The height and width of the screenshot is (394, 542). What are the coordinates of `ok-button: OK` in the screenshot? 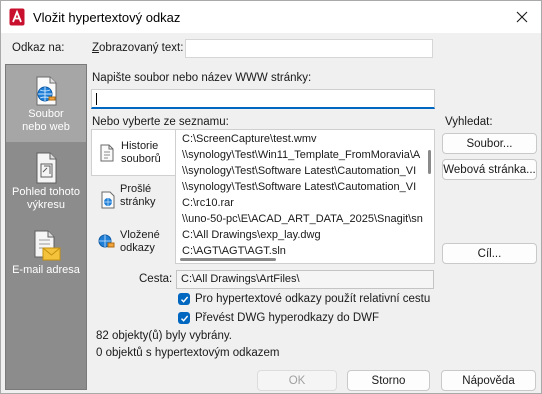 It's located at (297, 380).